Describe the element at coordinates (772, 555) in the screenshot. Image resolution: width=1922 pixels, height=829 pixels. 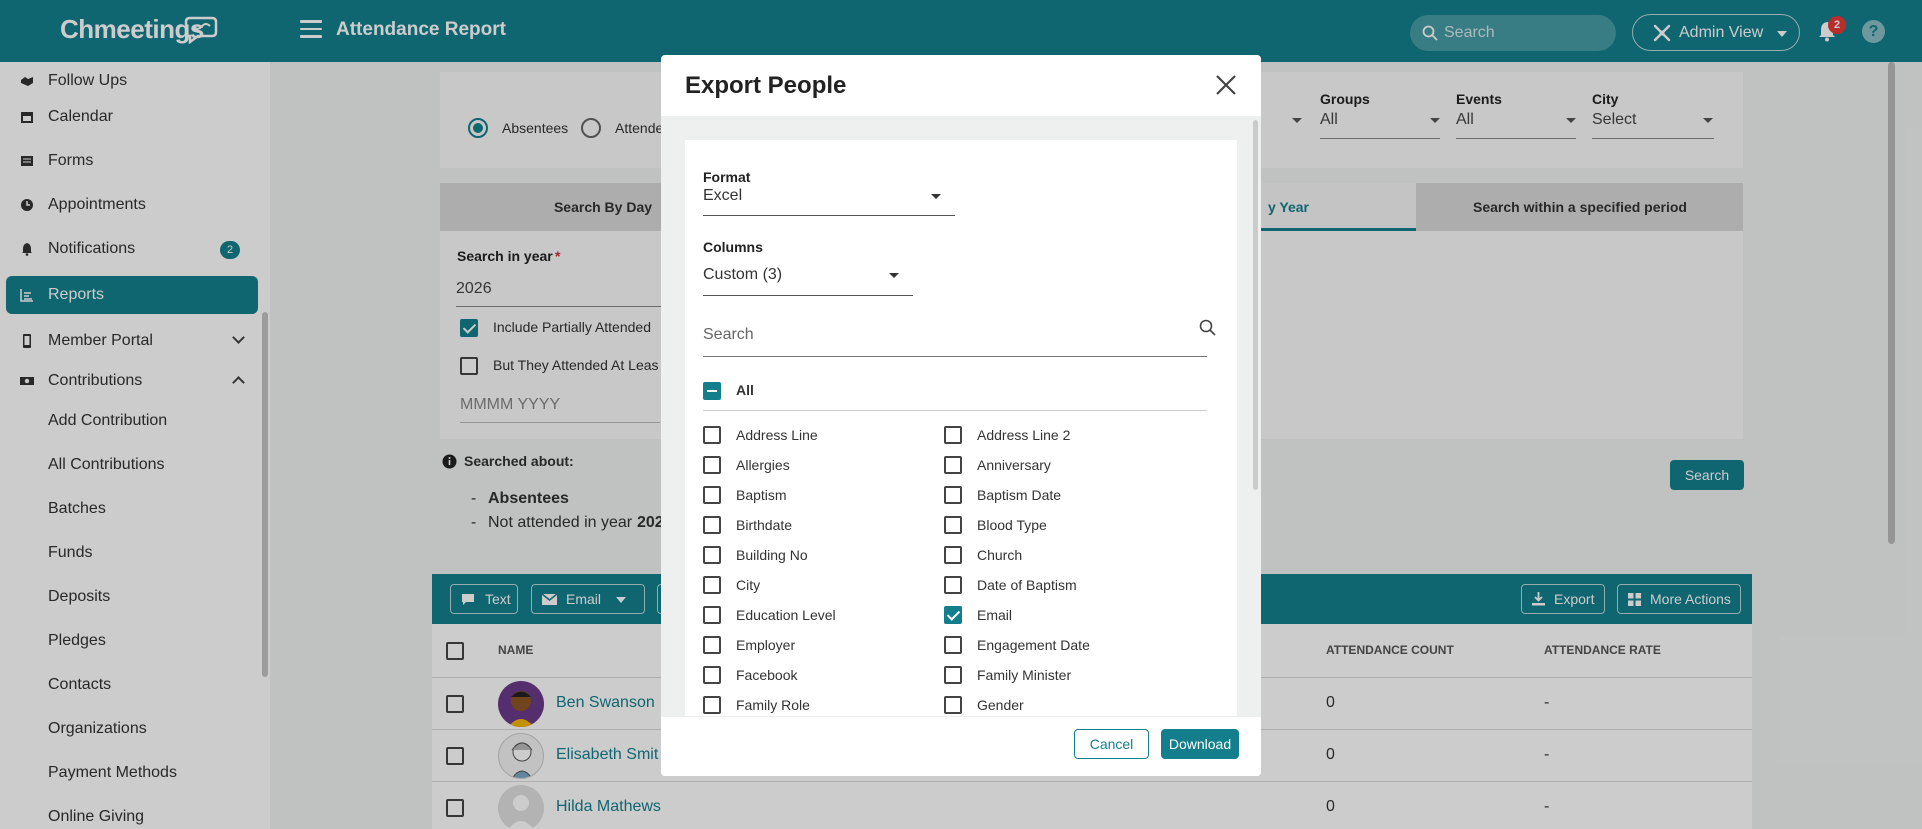
I see `column-option-label: Building No` at that location.